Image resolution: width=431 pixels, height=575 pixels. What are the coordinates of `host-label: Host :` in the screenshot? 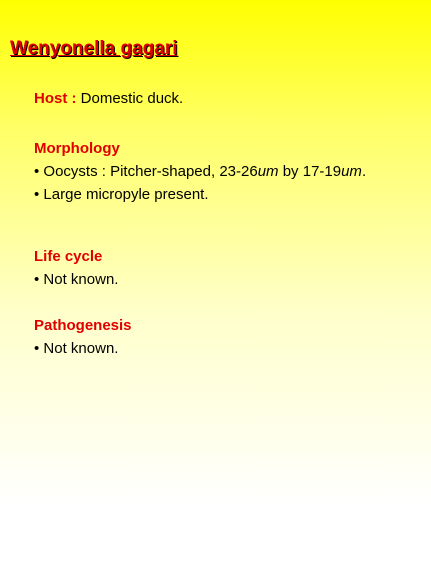 It's located at (55, 98).